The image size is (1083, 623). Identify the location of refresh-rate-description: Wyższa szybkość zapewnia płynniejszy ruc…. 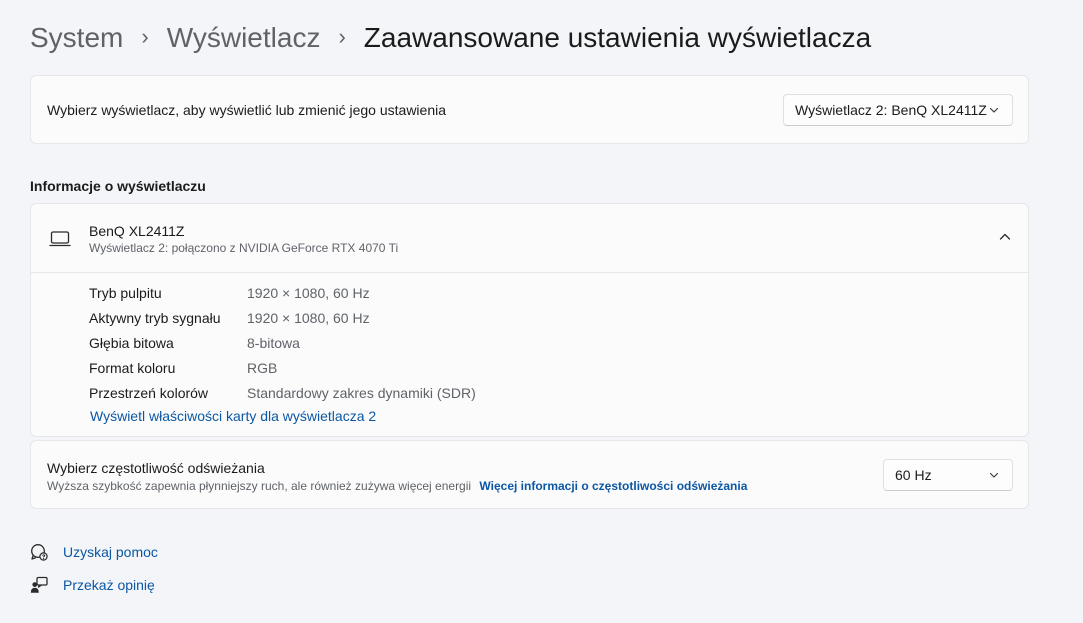
(259, 486).